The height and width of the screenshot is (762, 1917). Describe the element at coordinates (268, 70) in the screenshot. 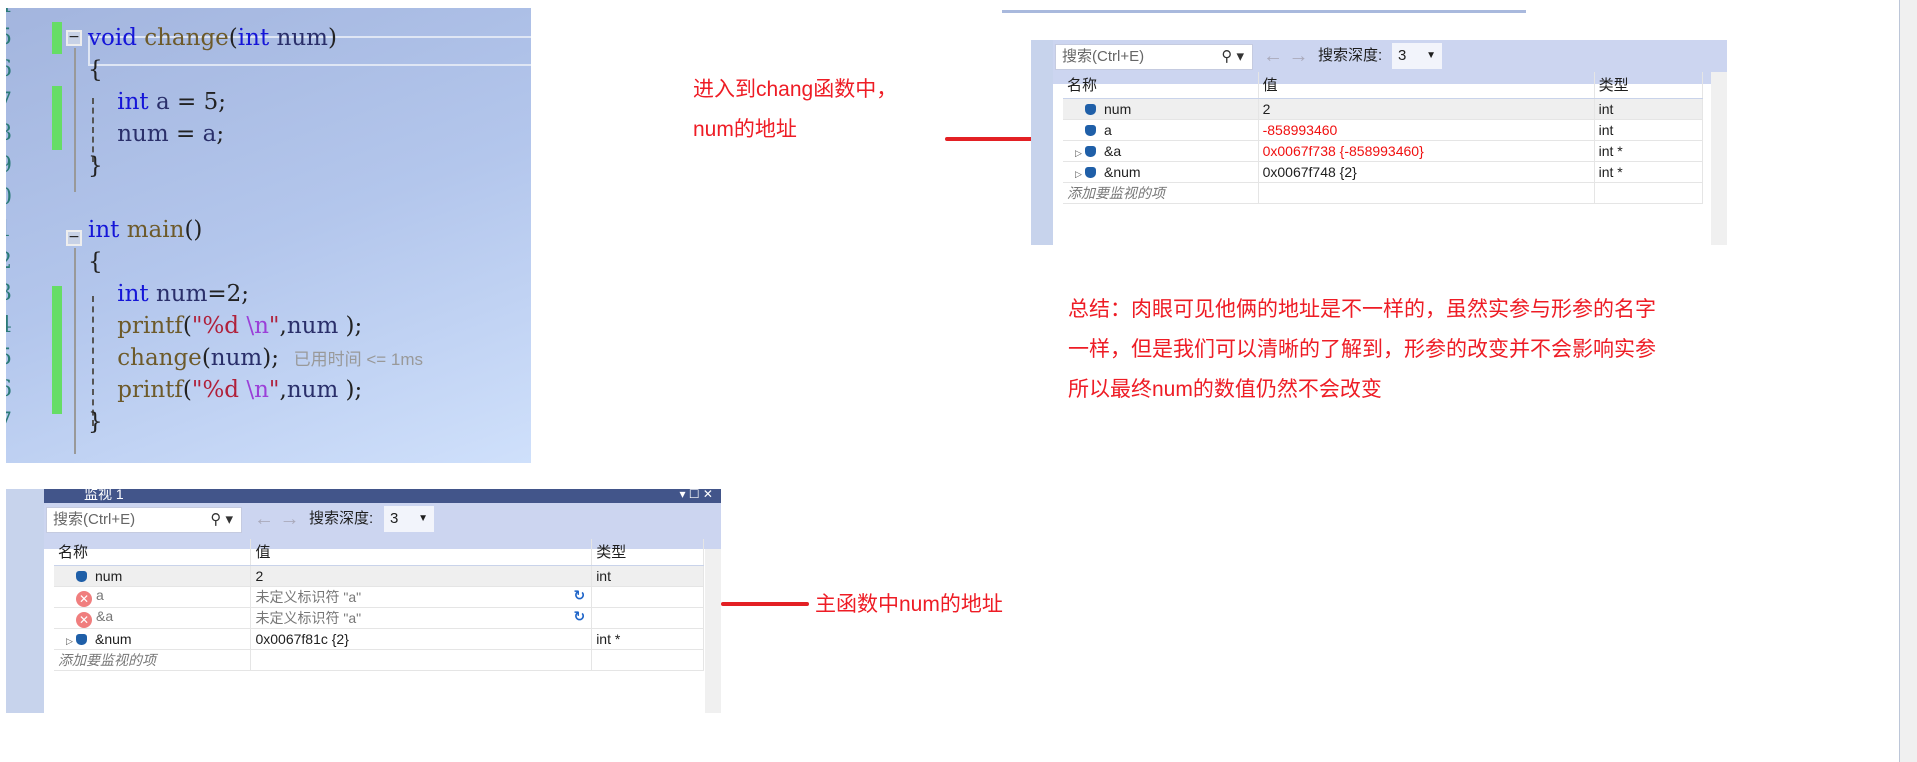

I see `code-line: 6{` at that location.